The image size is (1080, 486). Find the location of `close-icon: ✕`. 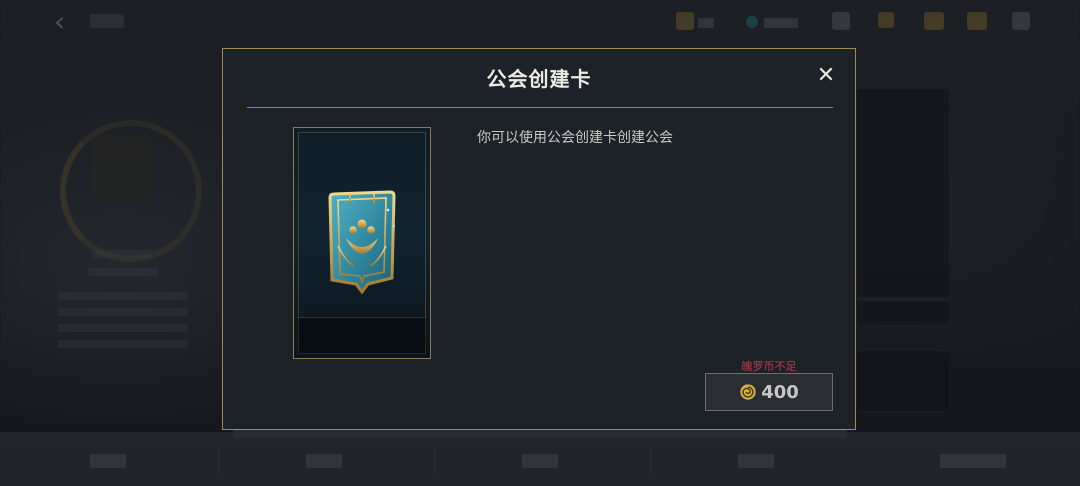

close-icon: ✕ is located at coordinates (826, 76).